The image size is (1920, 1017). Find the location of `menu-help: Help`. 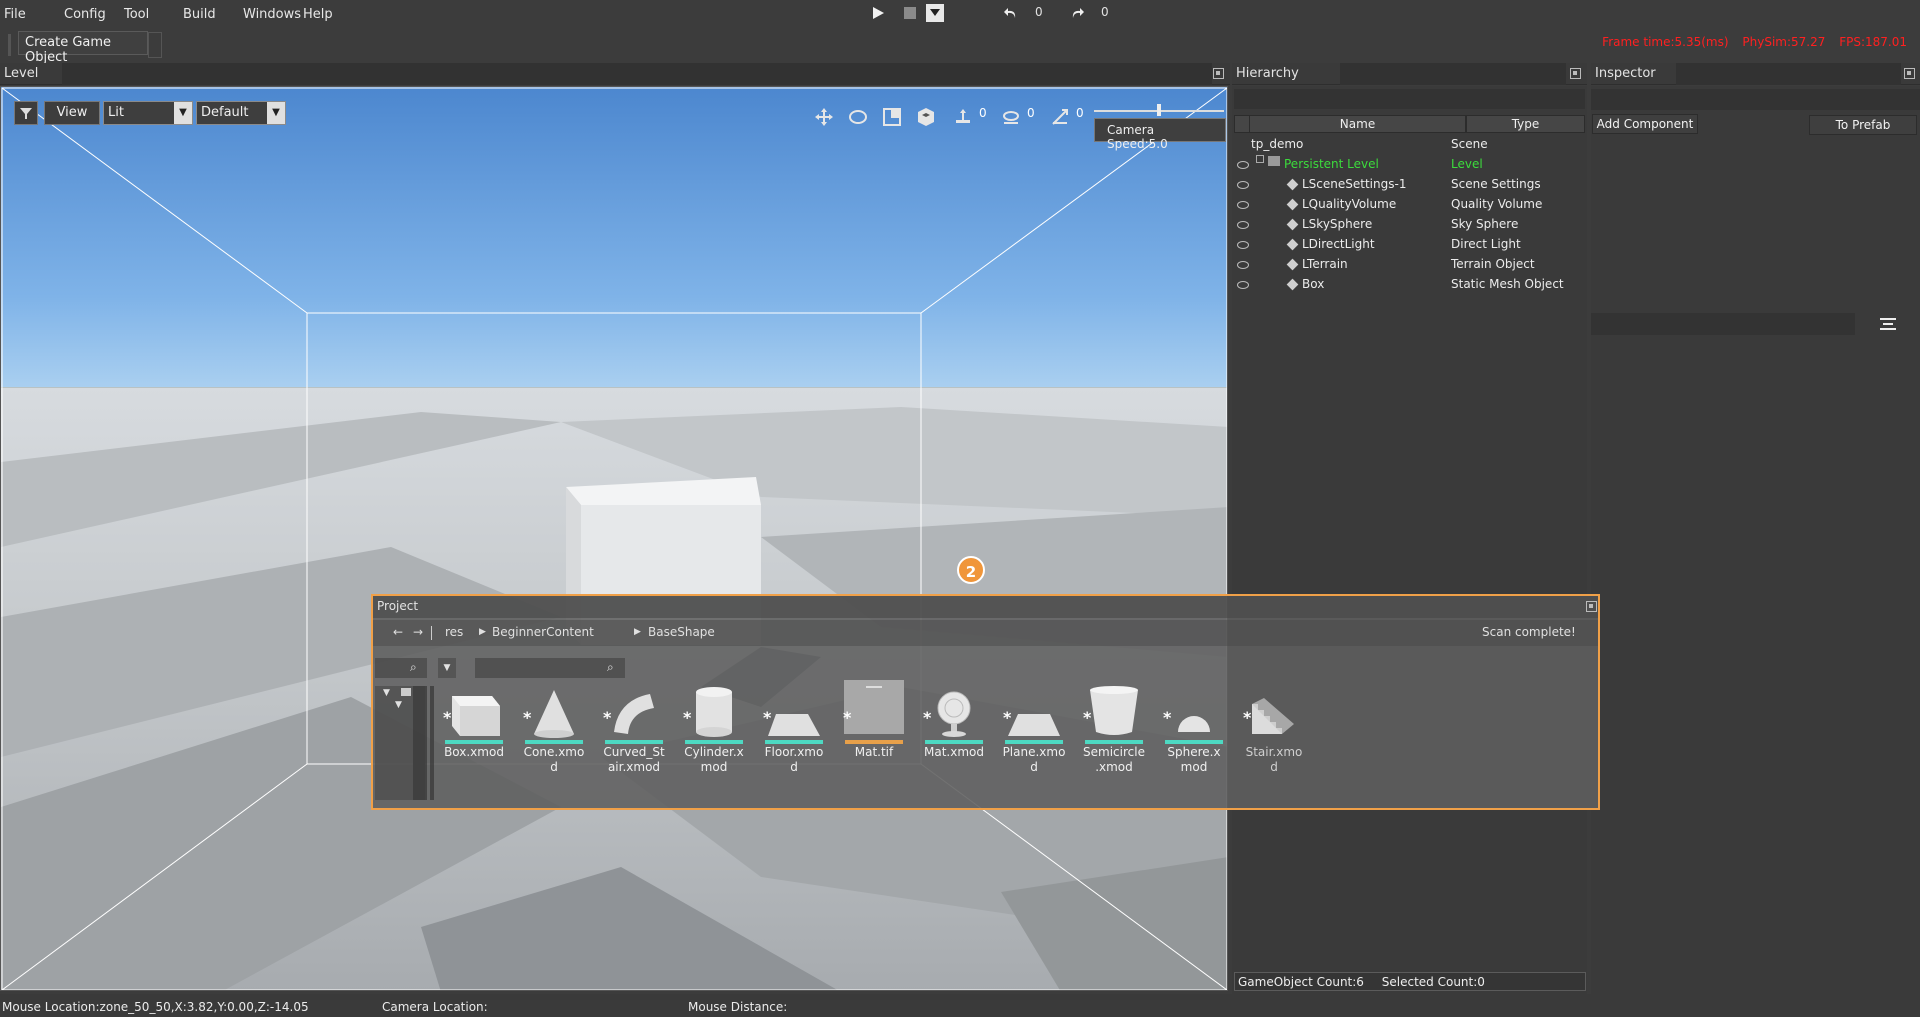

menu-help: Help is located at coordinates (318, 14).